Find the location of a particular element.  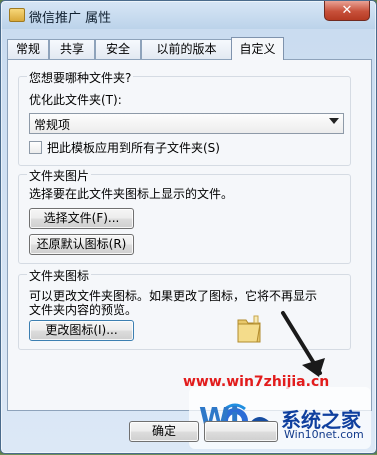

tab-sharing: 共享 is located at coordinates (72, 49).